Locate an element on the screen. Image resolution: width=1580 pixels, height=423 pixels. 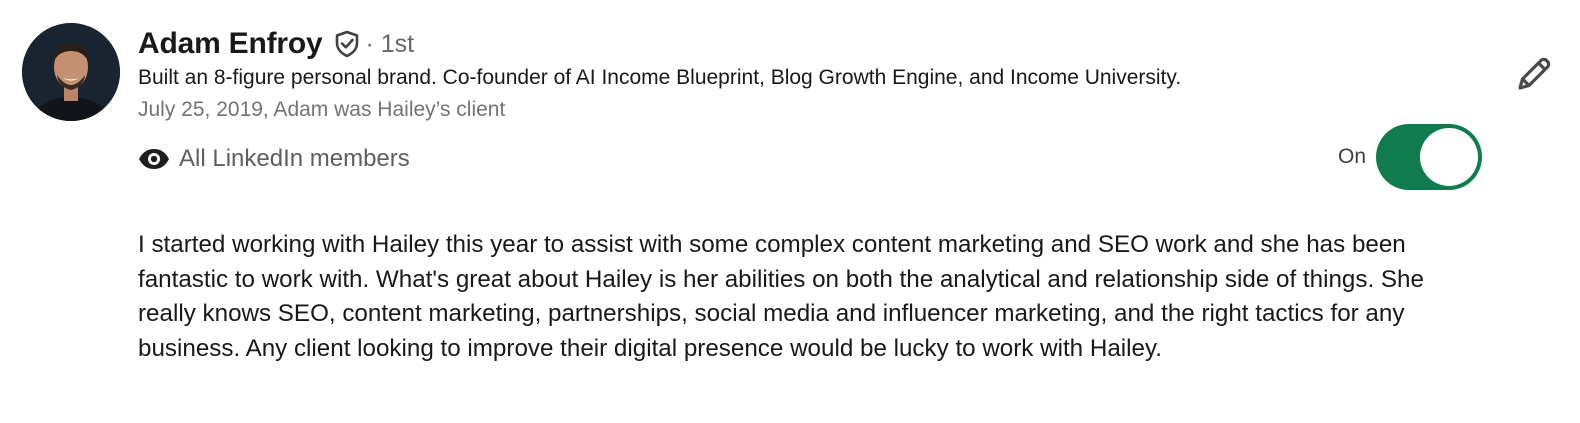
eye-icon is located at coordinates (154, 159).